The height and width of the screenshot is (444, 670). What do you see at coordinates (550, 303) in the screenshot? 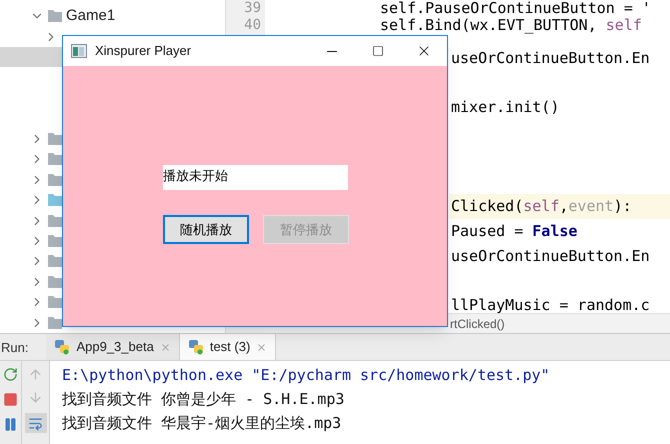
I see `code-line: llPlayMusic = random.c` at bounding box center [550, 303].